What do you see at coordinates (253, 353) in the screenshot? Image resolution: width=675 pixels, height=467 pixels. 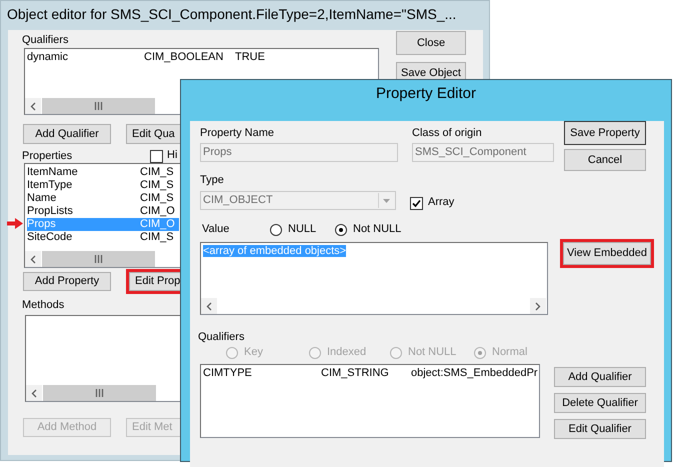 I see `radio-label: Key` at bounding box center [253, 353].